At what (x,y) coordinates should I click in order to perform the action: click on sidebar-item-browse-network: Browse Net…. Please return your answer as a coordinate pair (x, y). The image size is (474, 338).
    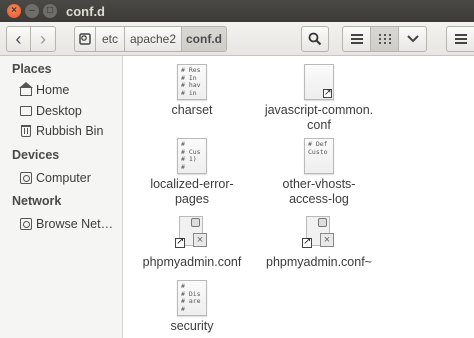
    Looking at the image, I should click on (61, 224).